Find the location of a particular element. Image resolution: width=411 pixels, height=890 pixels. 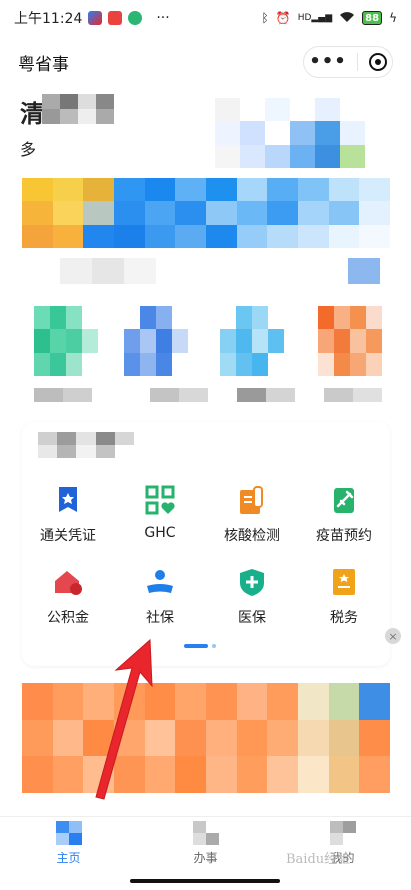

tab-services: 办事 is located at coordinates (205, 844).